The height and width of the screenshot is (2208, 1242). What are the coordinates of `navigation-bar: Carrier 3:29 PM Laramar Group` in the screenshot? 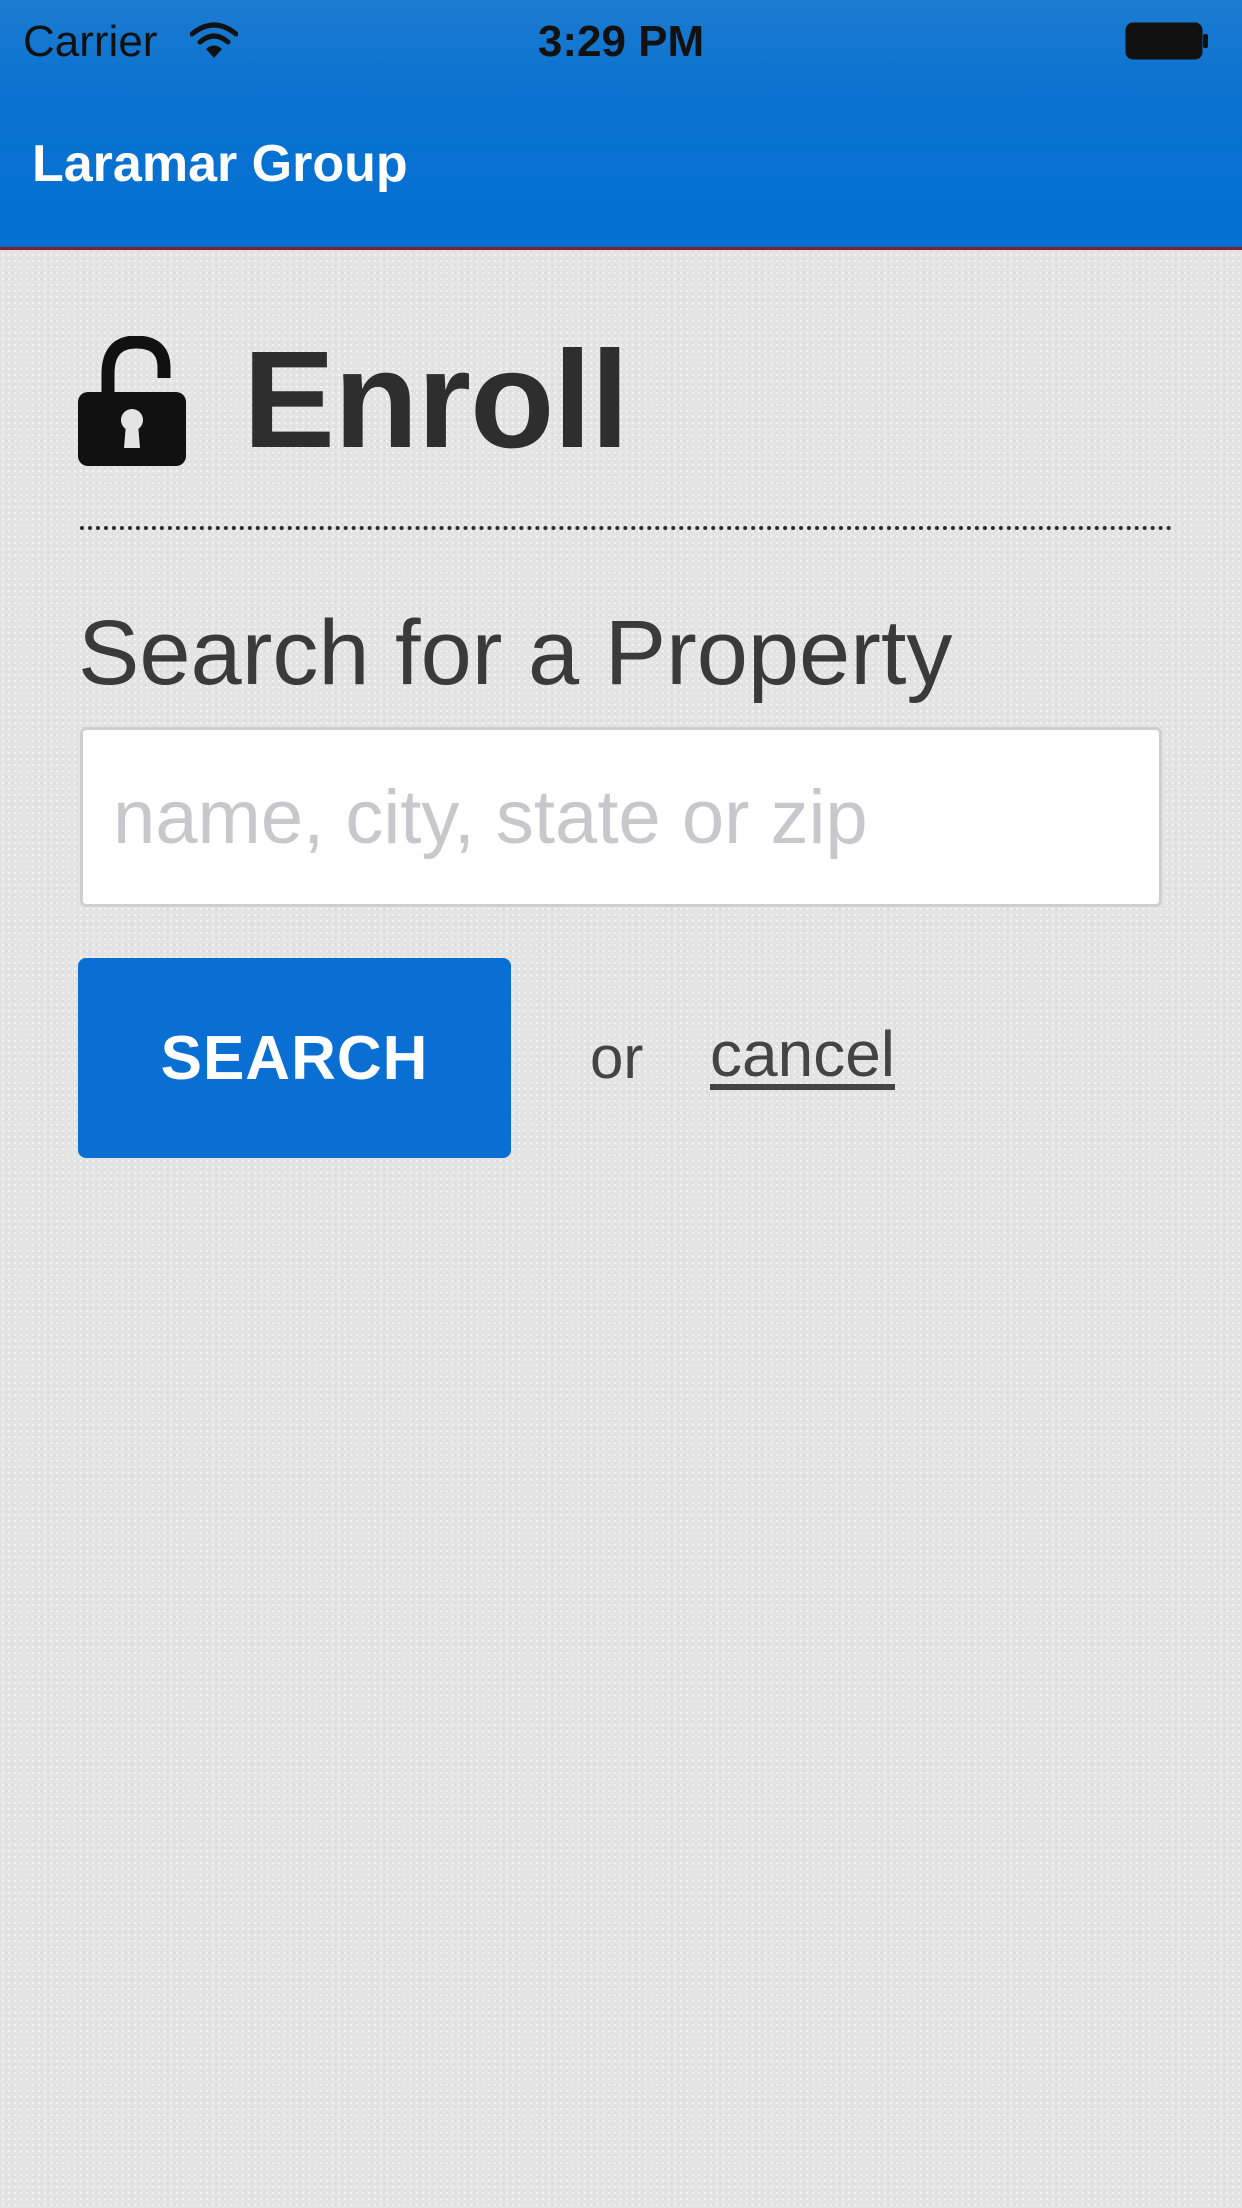 It's located at (621, 125).